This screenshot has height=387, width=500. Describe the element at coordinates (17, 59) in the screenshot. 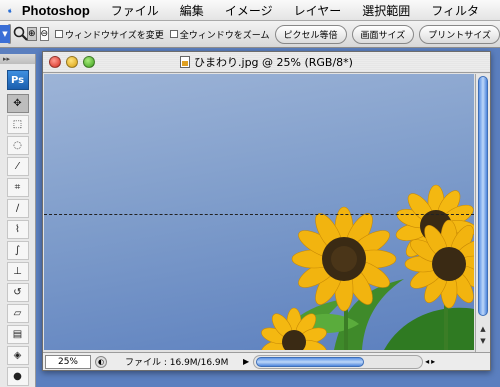

I see `palette-grip: ▸▸` at that location.